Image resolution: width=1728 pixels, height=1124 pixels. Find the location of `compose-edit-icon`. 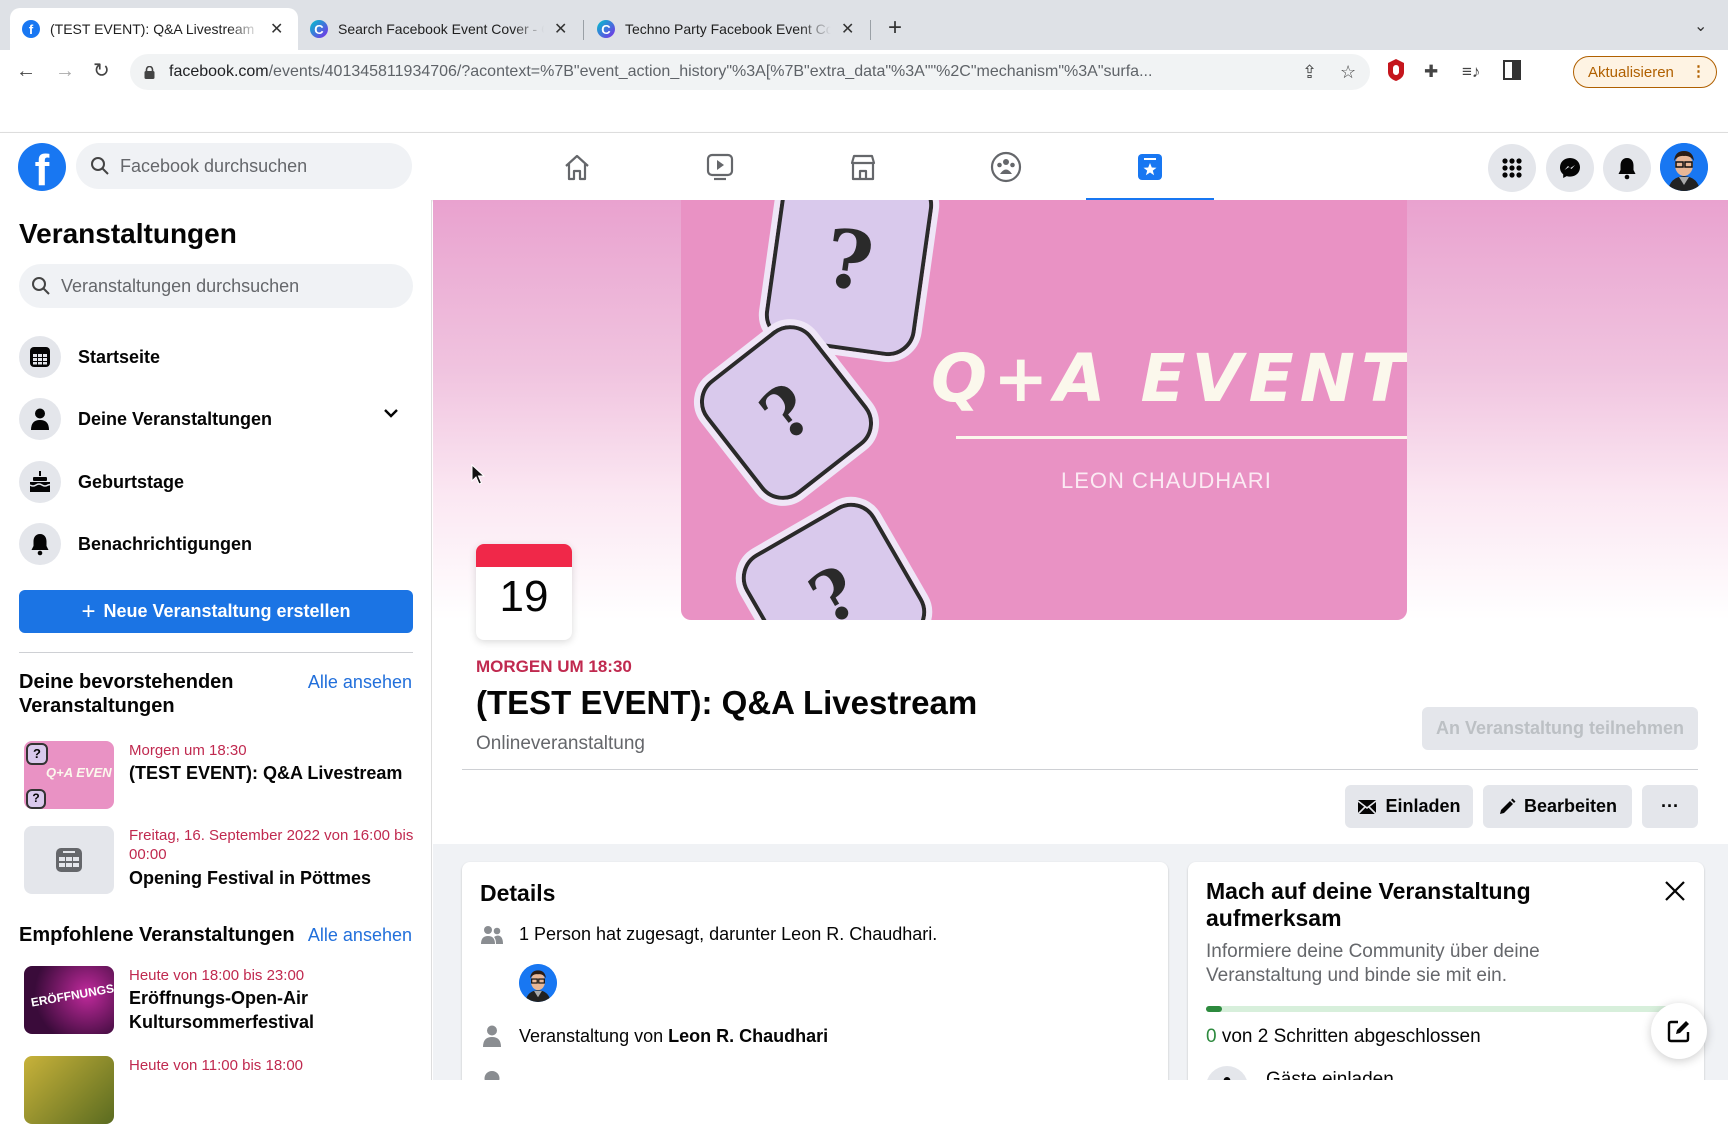

compose-edit-icon is located at coordinates (1678, 1031).